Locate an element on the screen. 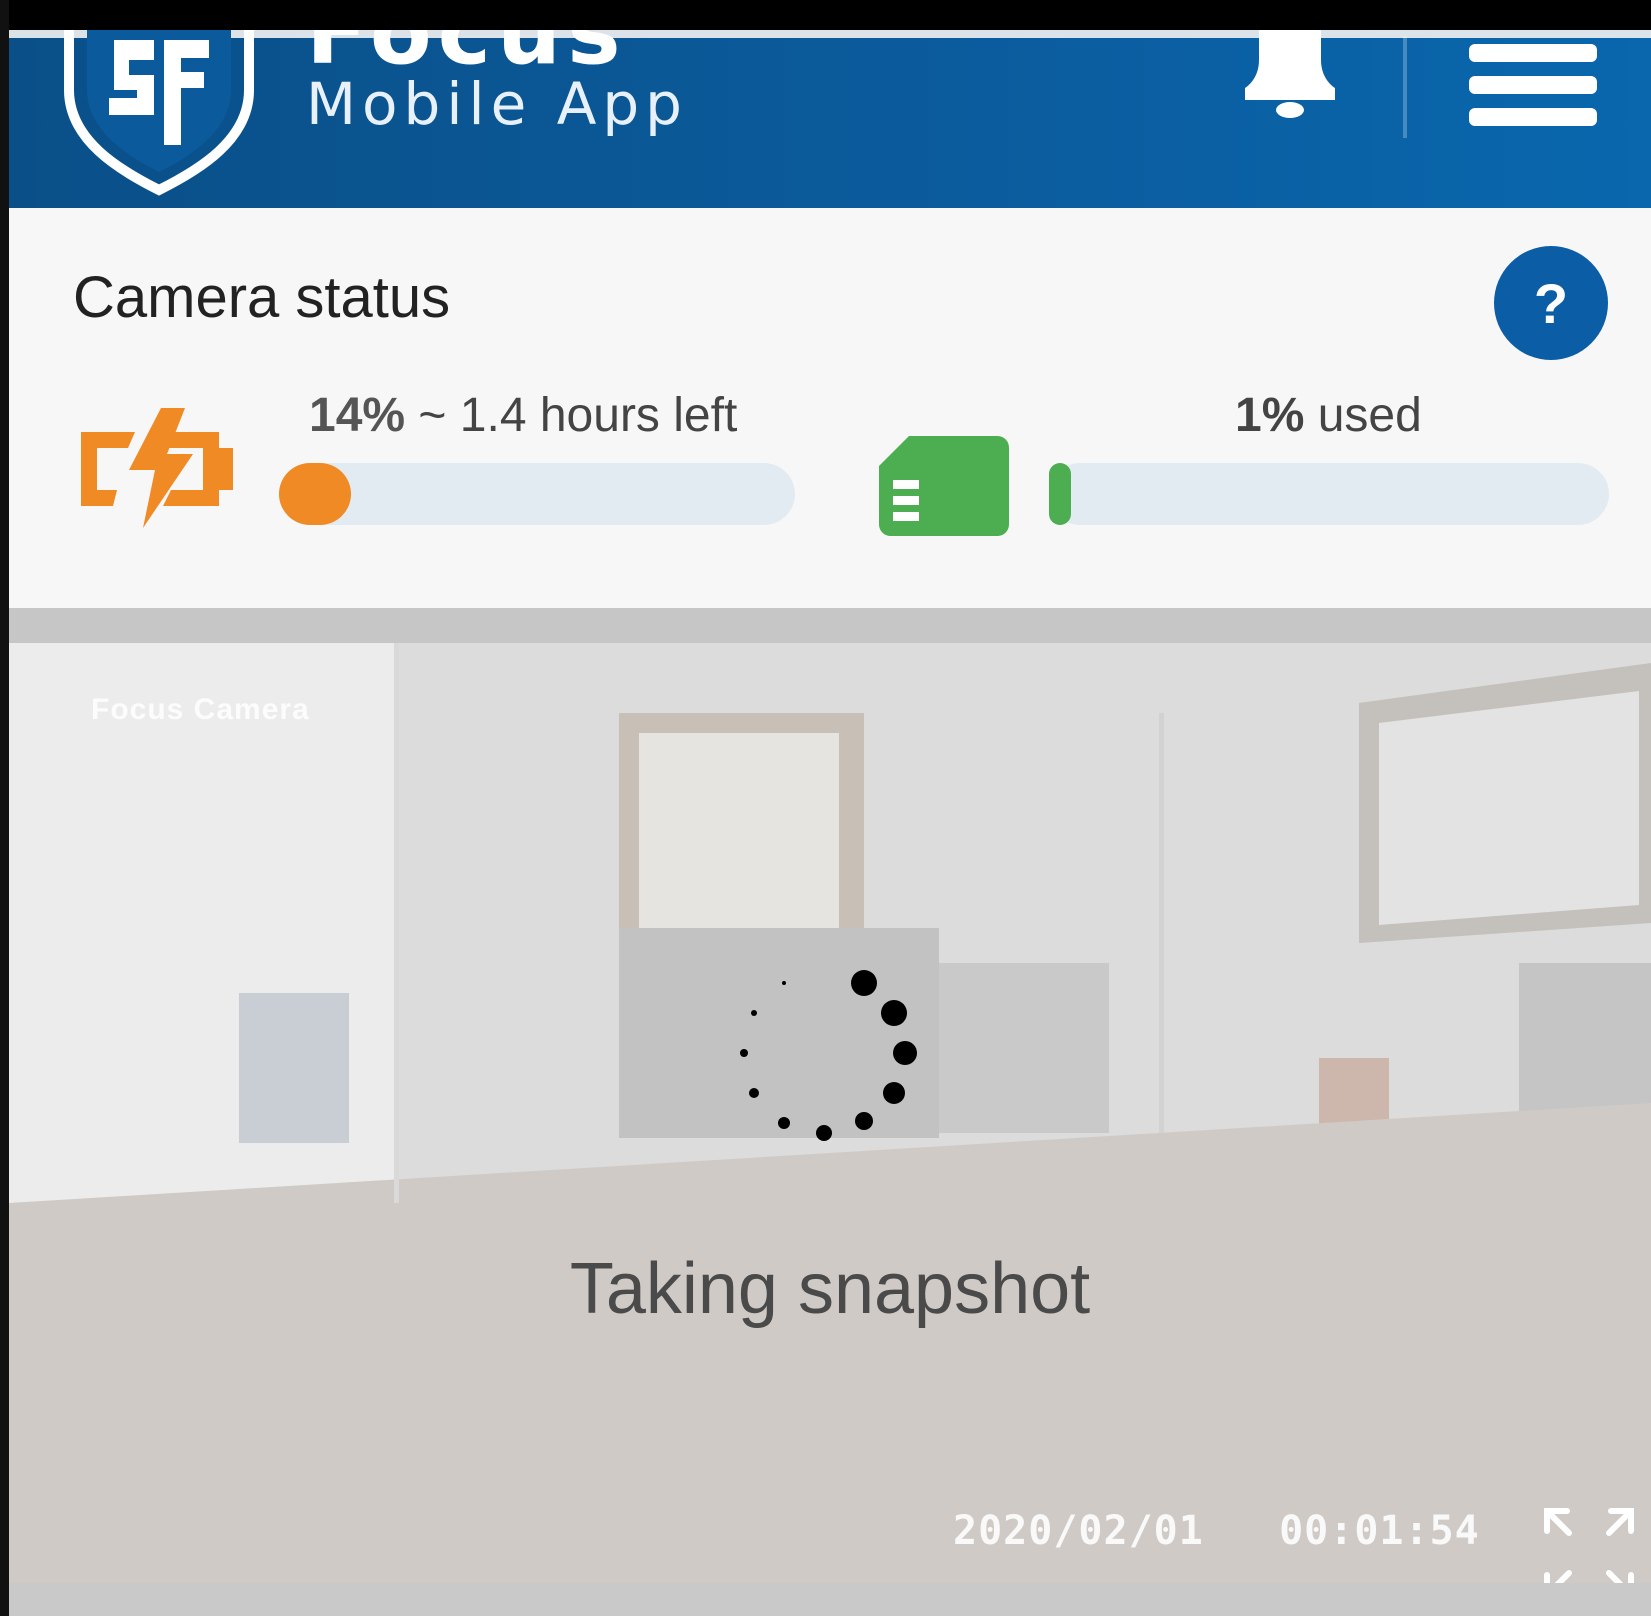 Image resolution: width=1651 pixels, height=1616 pixels. storage-percent: 1% is located at coordinates (1270, 415).